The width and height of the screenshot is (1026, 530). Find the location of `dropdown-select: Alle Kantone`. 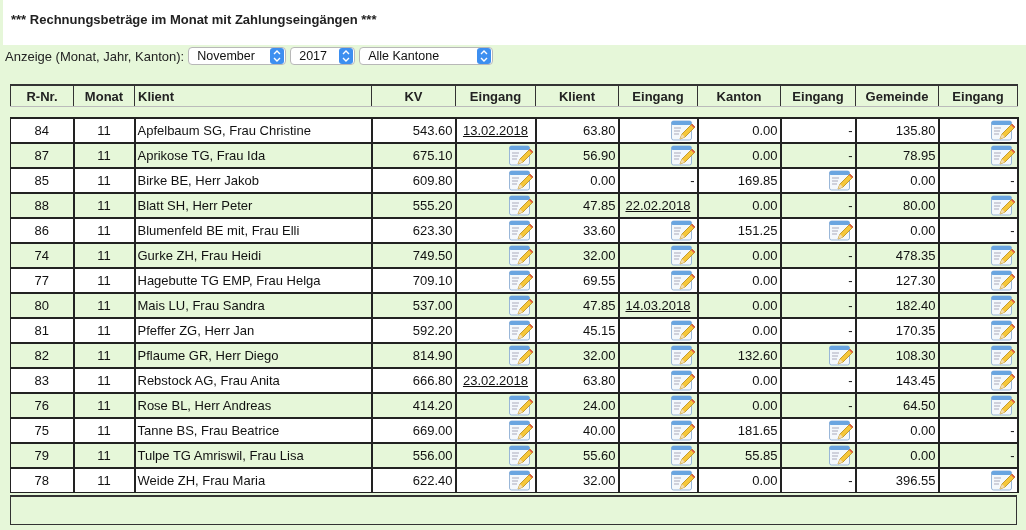

dropdown-select: Alle Kantone is located at coordinates (426, 56).